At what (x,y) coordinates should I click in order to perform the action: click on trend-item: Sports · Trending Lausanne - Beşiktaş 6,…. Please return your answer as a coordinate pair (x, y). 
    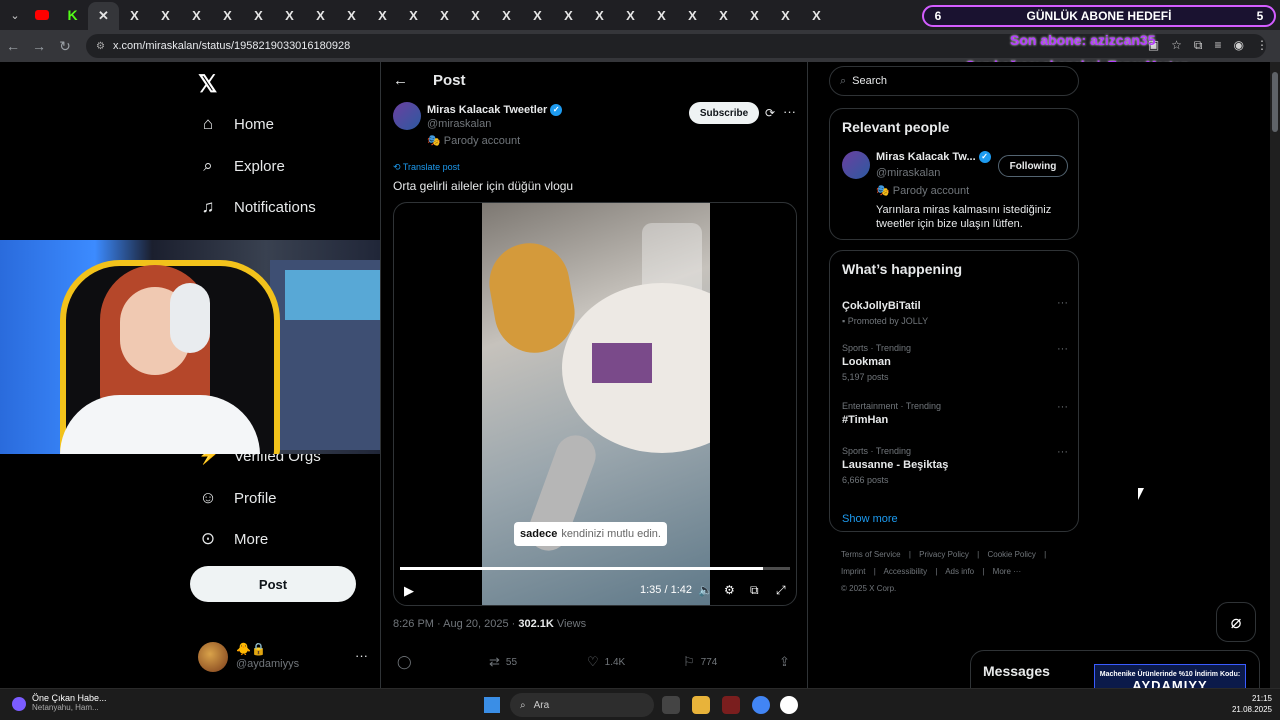
    Looking at the image, I should click on (955, 465).